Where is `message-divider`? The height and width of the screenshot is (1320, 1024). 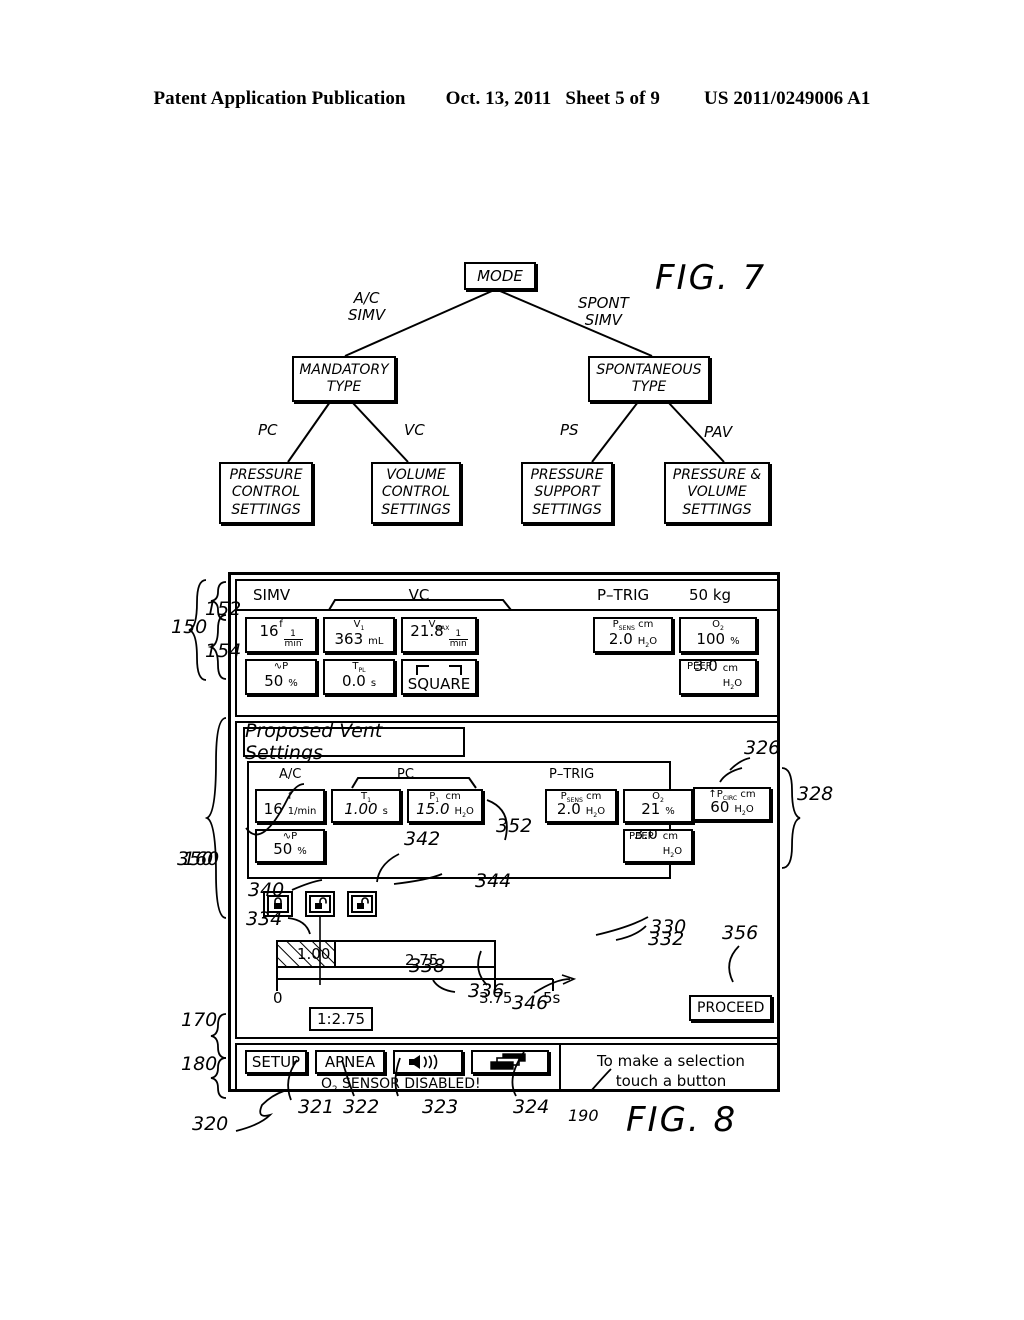 message-divider is located at coordinates (560, 1067).